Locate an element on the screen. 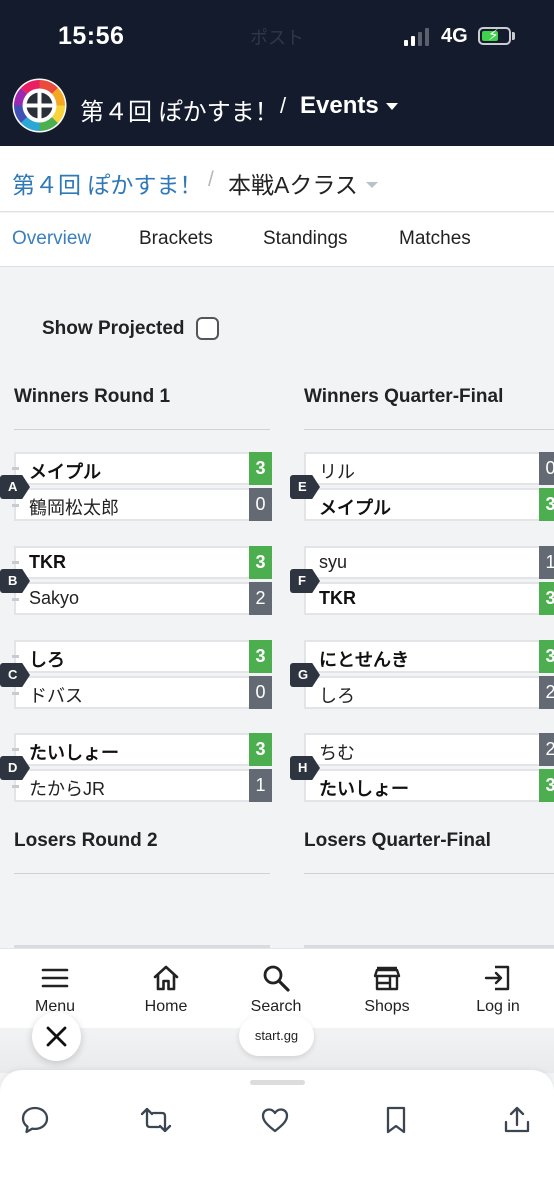  shop-icon is located at coordinates (387, 978).